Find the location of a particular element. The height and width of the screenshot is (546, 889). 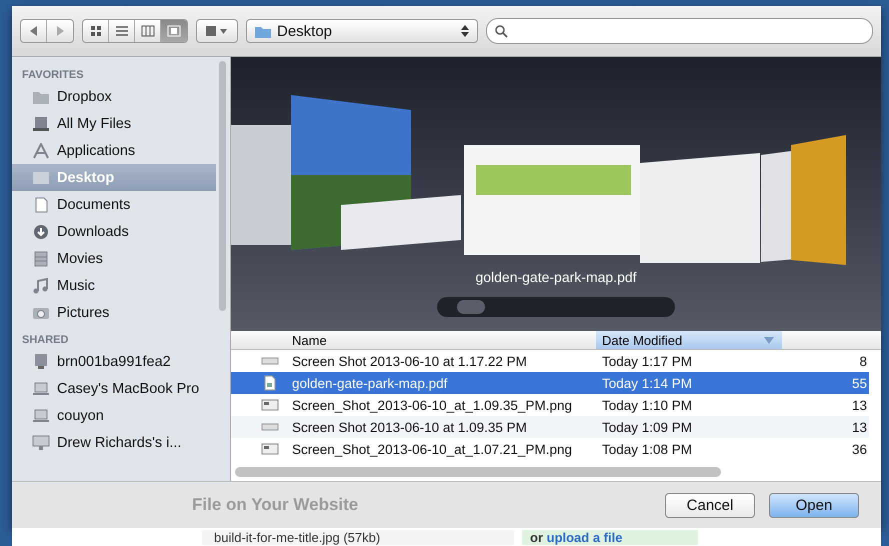

view-mode-button is located at coordinates (174, 31).